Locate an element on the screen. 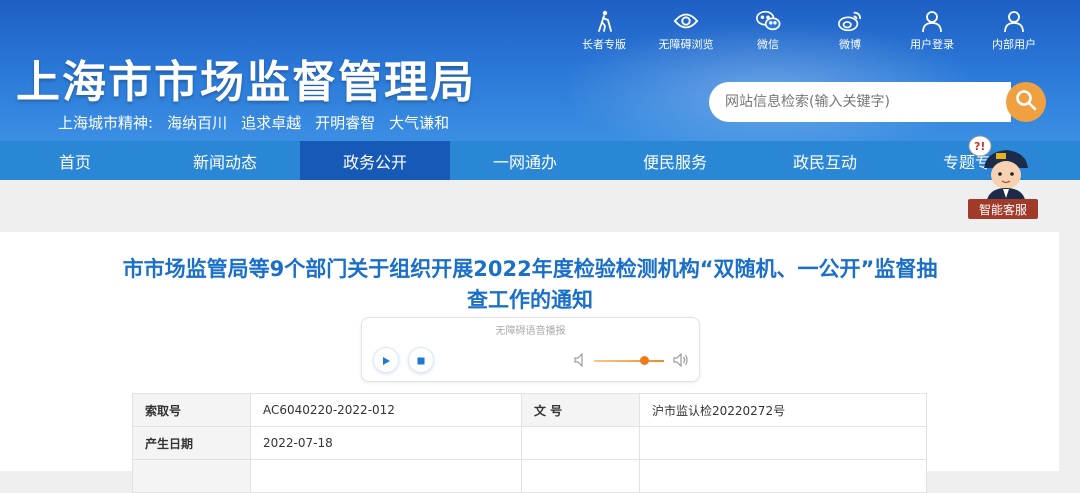 This screenshot has height=493, width=1080. breadcrumb-area is located at coordinates (540, 206).